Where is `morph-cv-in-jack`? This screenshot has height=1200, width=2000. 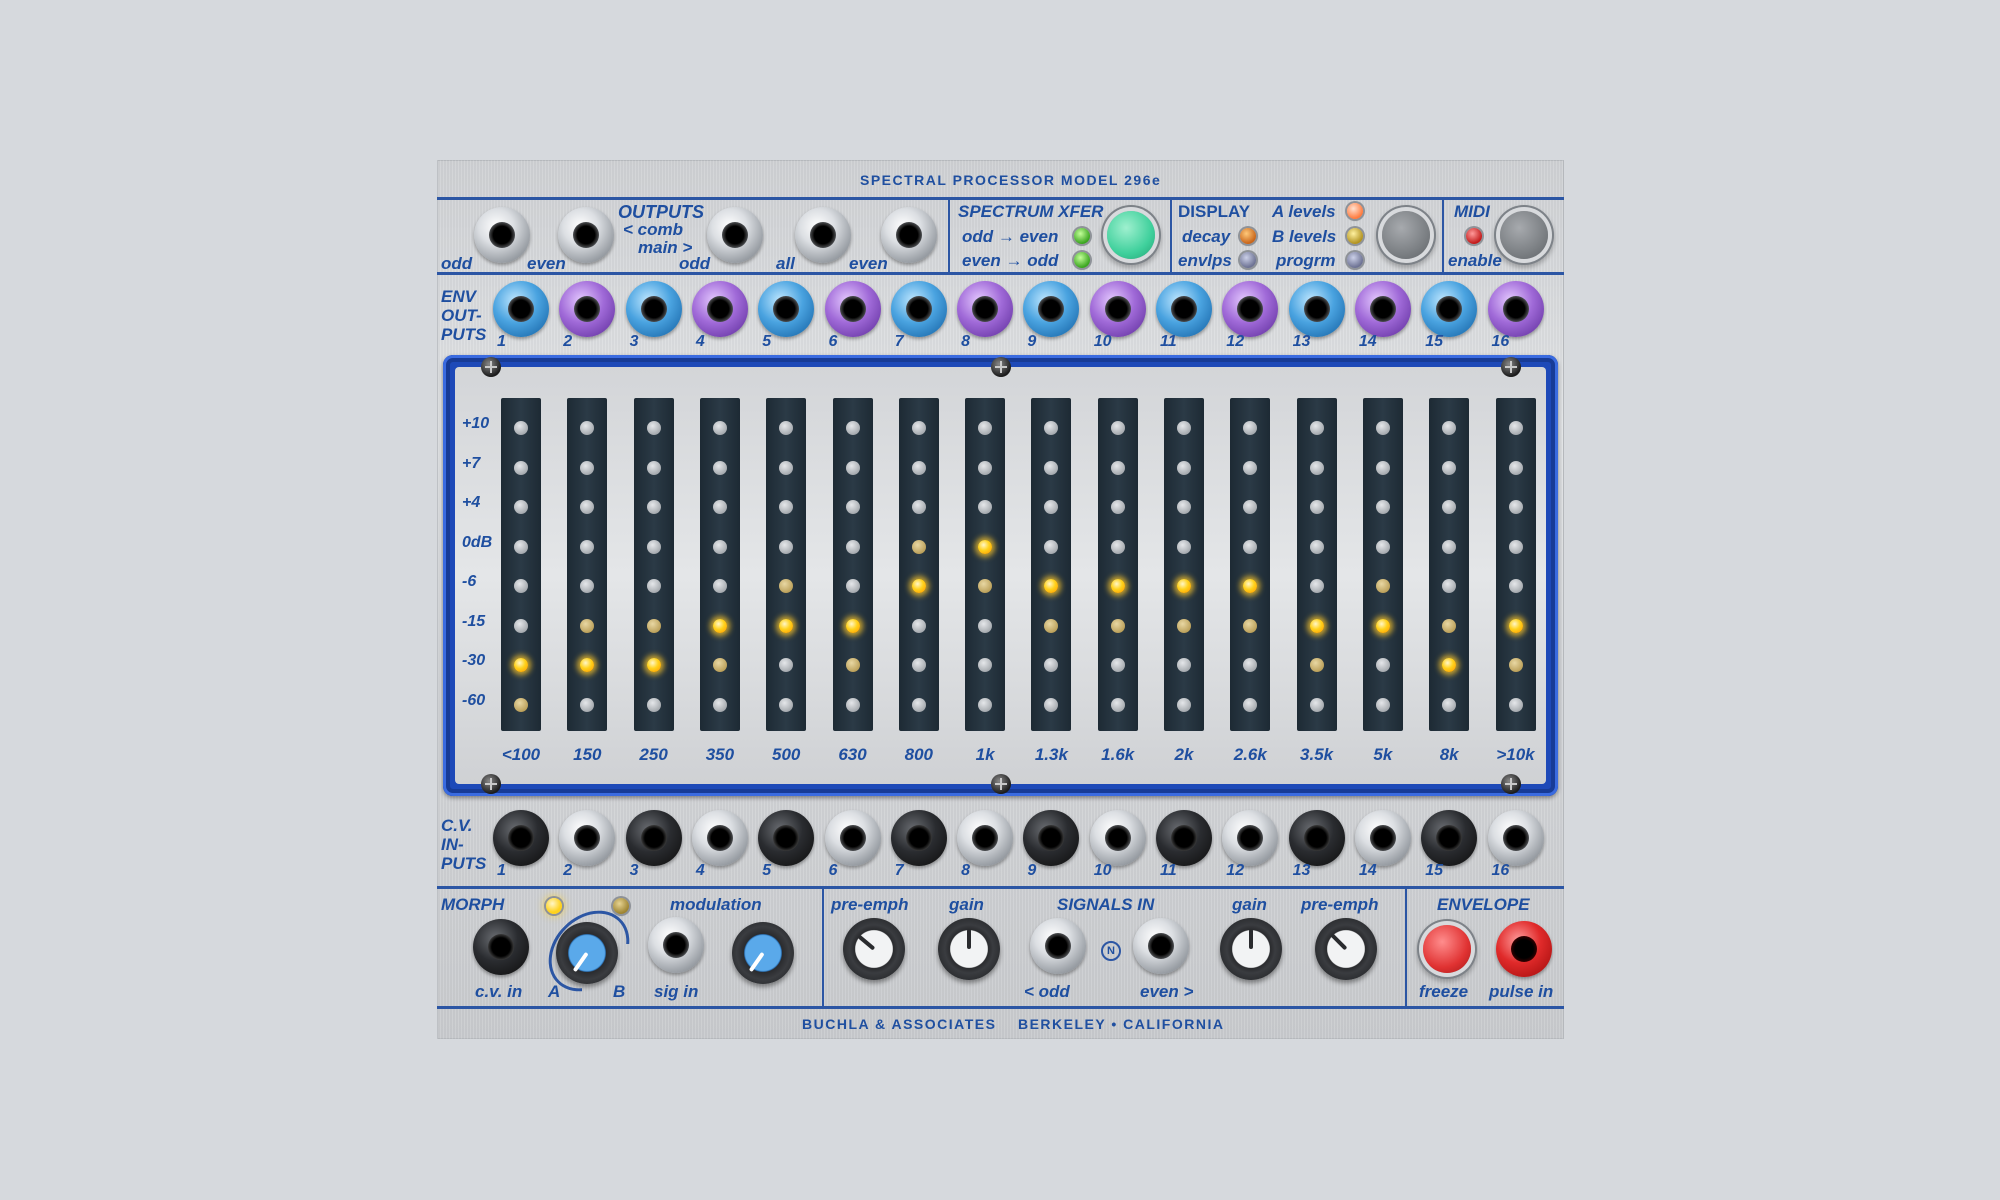 morph-cv-in-jack is located at coordinates (501, 947).